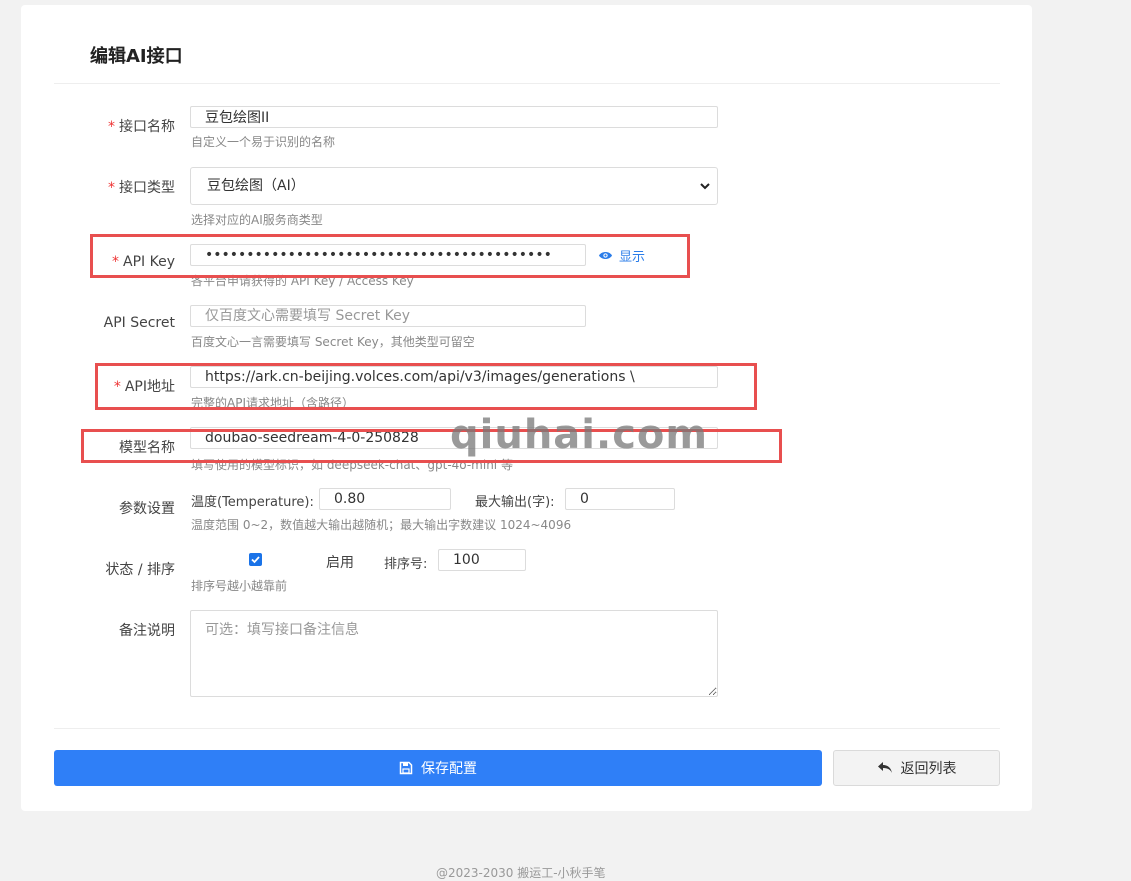  I want to click on save-icon, so click(406, 768).